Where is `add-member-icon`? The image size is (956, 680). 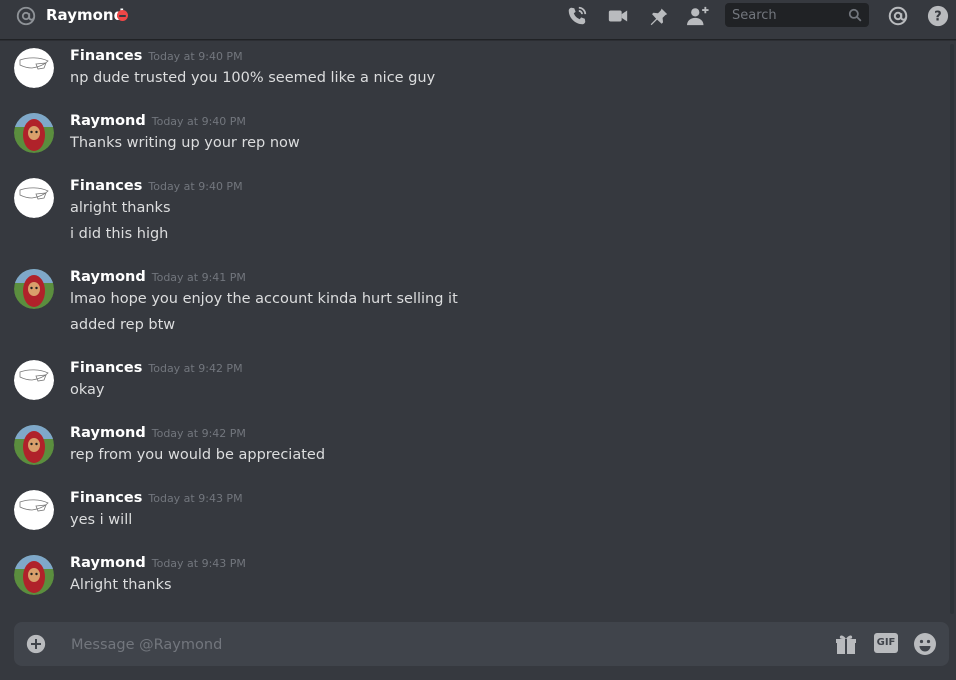
add-member-icon is located at coordinates (698, 16).